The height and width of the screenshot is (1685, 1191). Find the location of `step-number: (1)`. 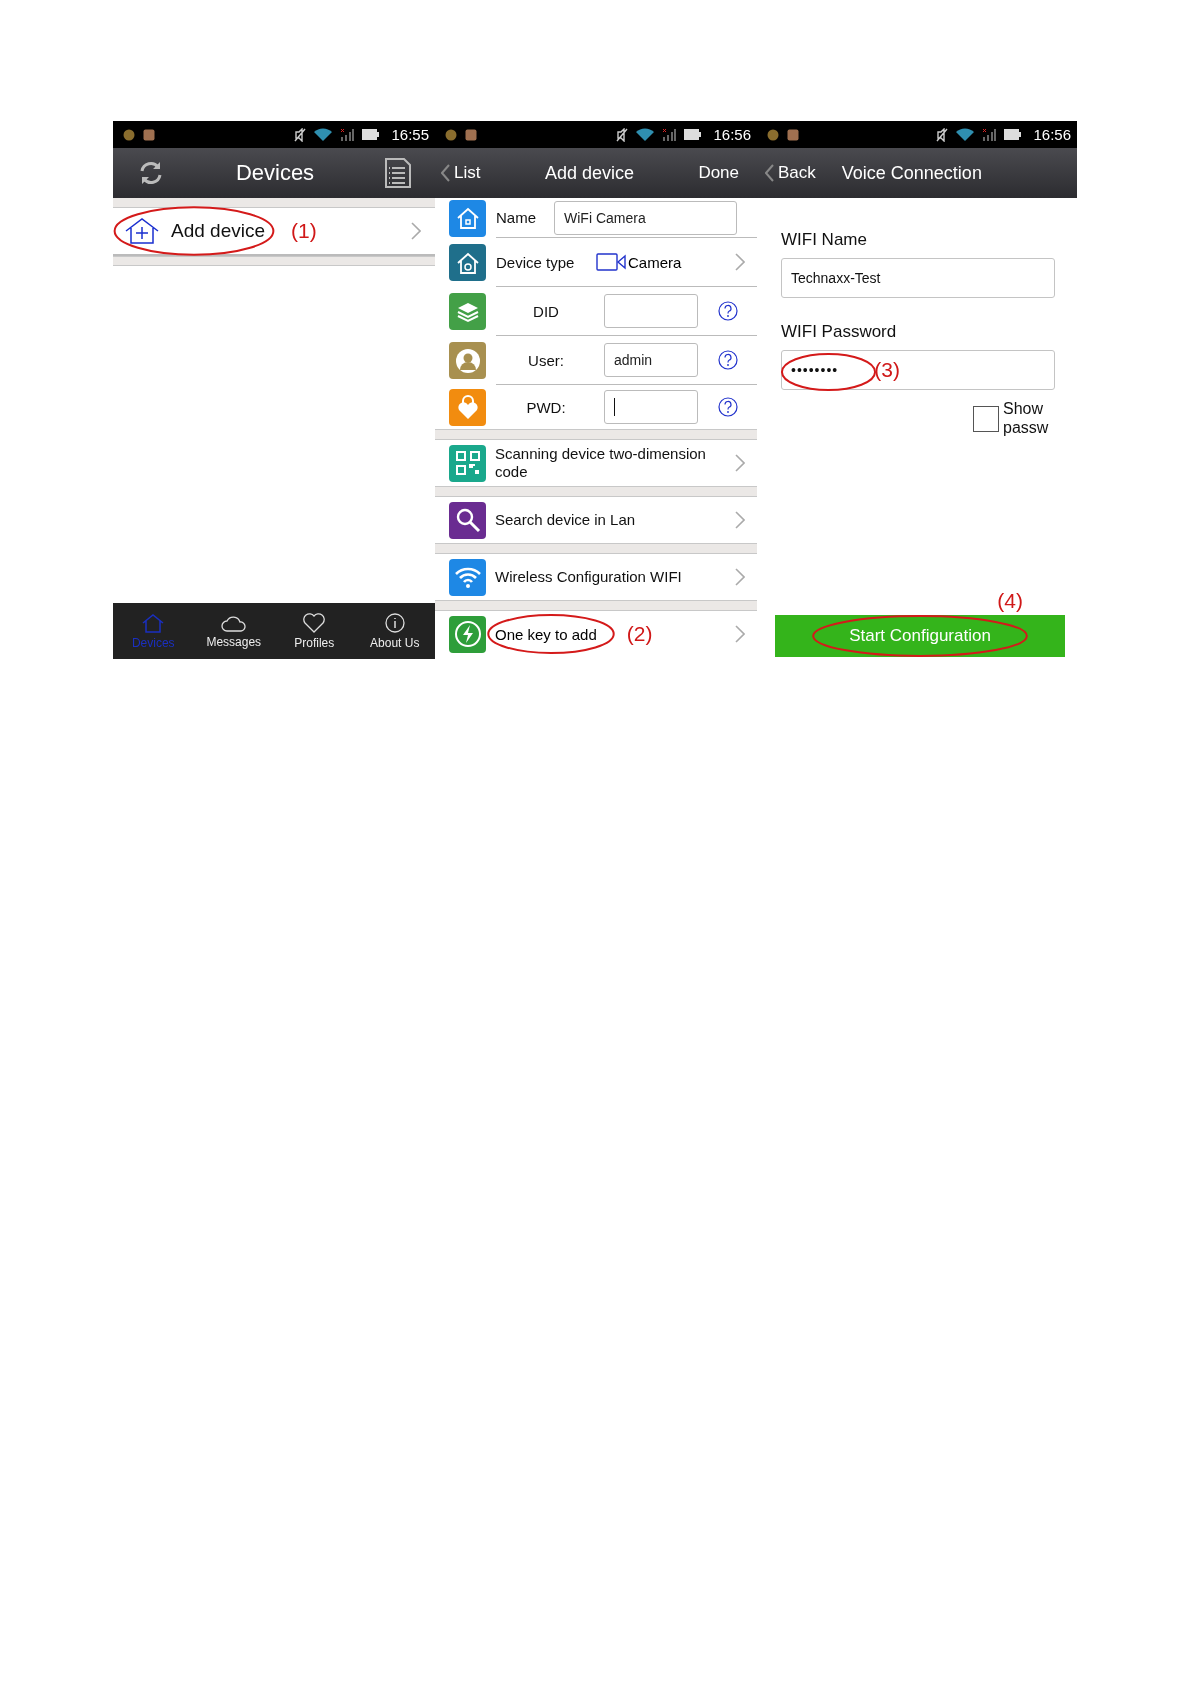

step-number: (1) is located at coordinates (304, 231).